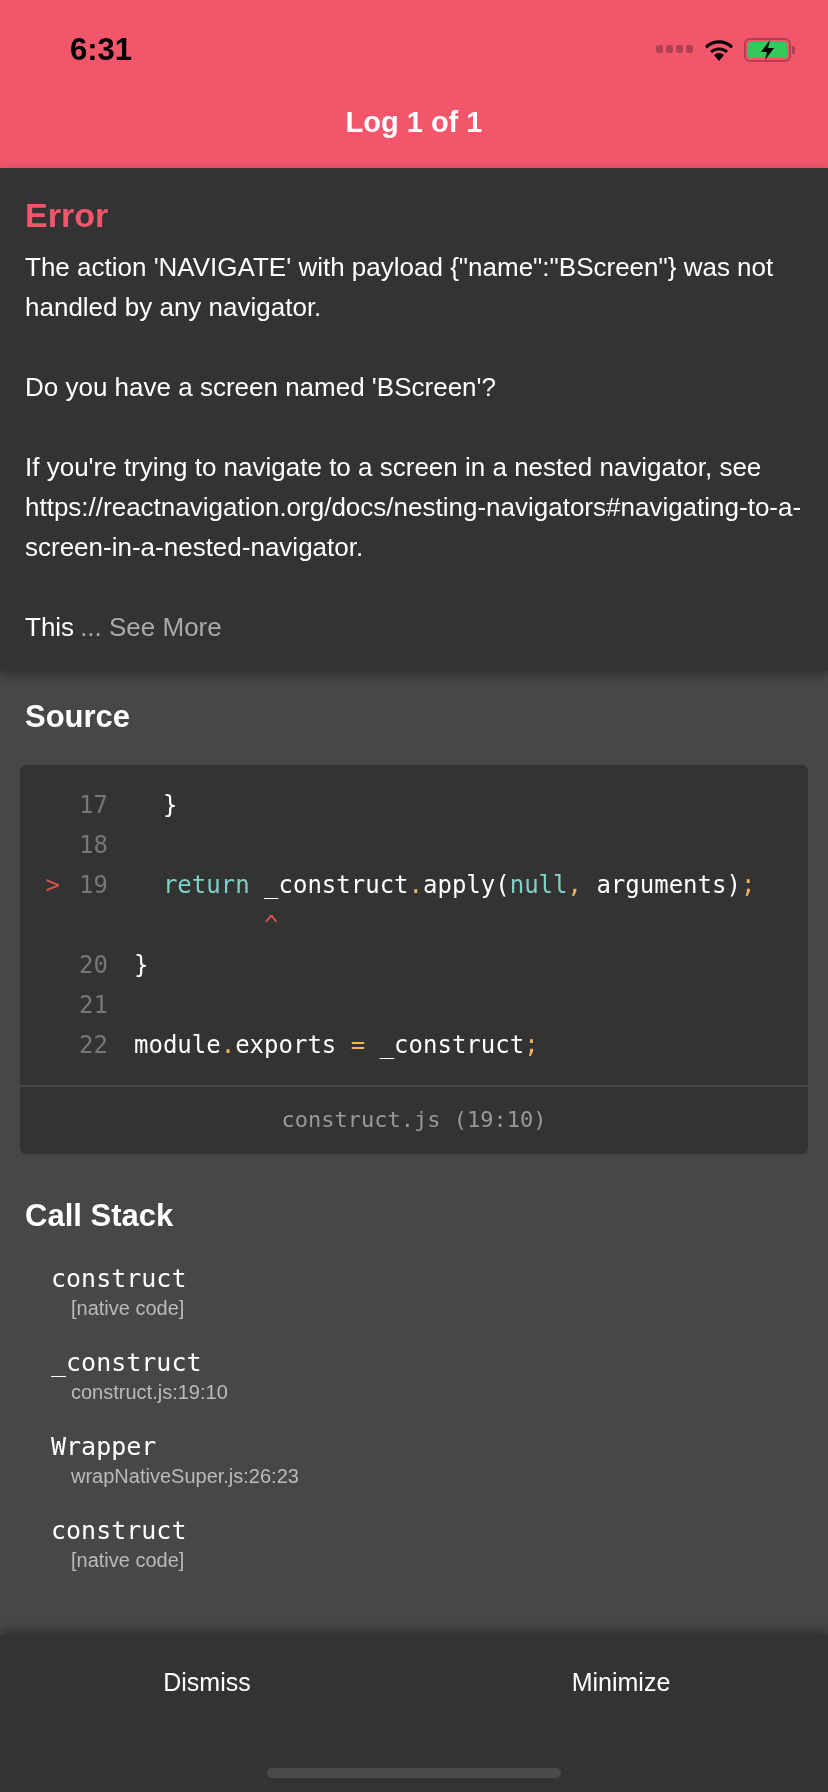  What do you see at coordinates (50, 627) in the screenshot?
I see `error-message: This` at bounding box center [50, 627].